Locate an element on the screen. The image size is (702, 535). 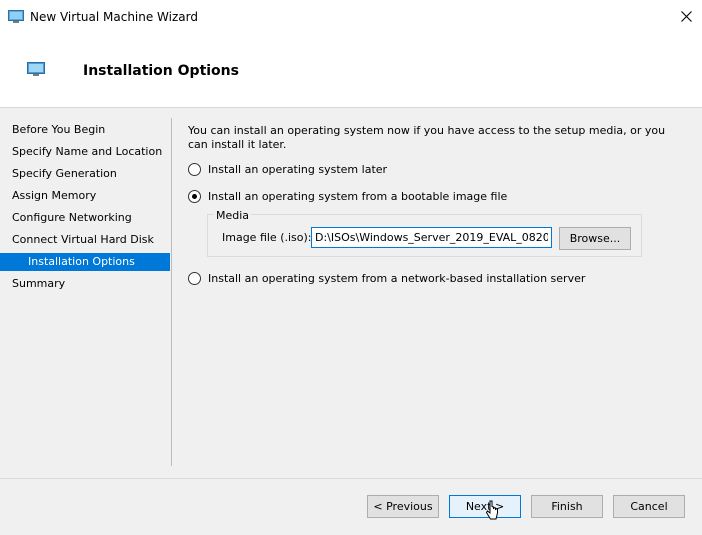
radio-install-from-network is located at coordinates (194, 278).